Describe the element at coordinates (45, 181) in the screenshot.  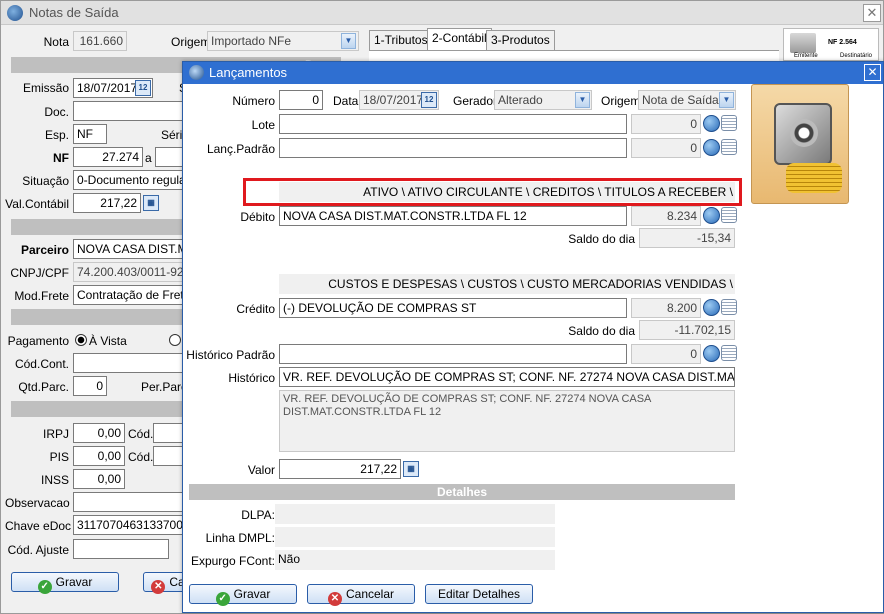
I see `situacao-label: Situação` at that location.